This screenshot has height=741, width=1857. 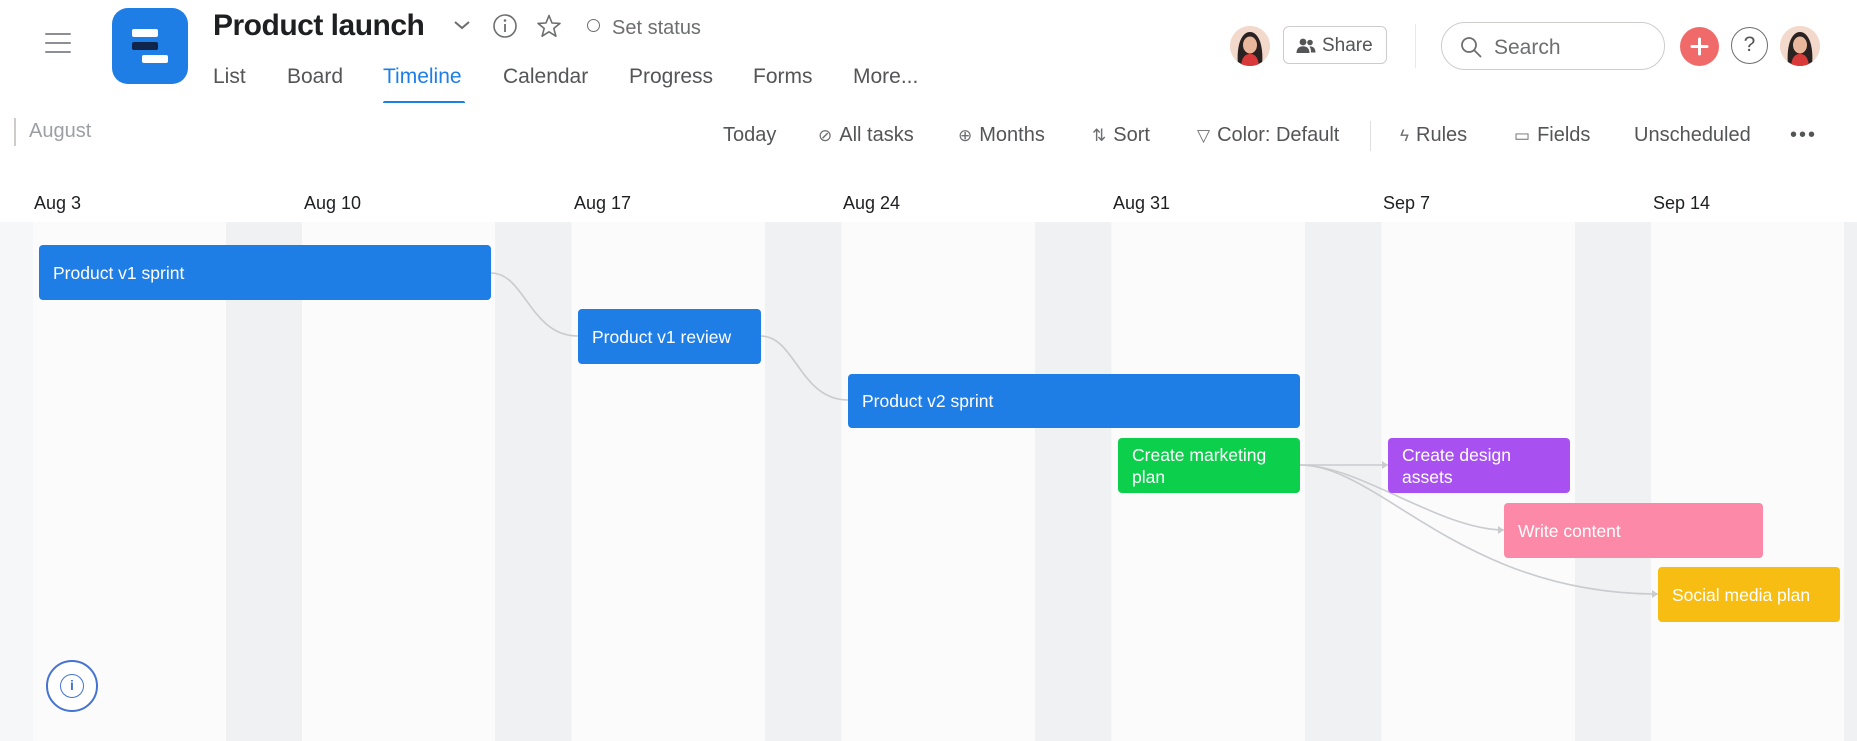 What do you see at coordinates (1142, 203) in the screenshot?
I see `week-label: Aug 31` at bounding box center [1142, 203].